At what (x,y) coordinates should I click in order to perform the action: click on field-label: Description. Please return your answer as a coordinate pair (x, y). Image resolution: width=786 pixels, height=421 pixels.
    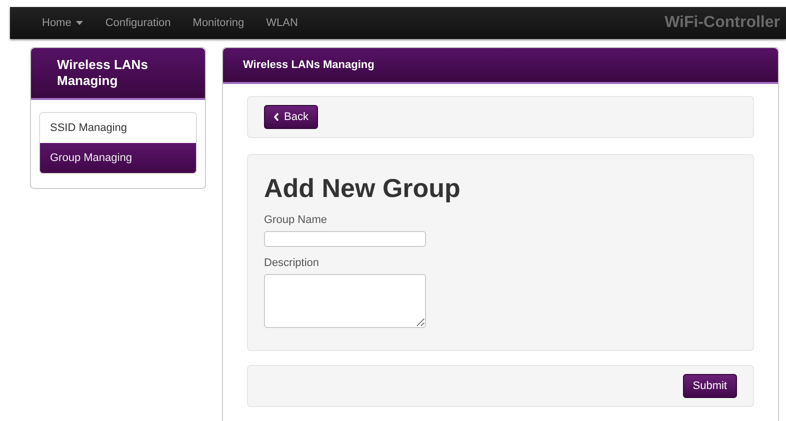
    Looking at the image, I should click on (292, 263).